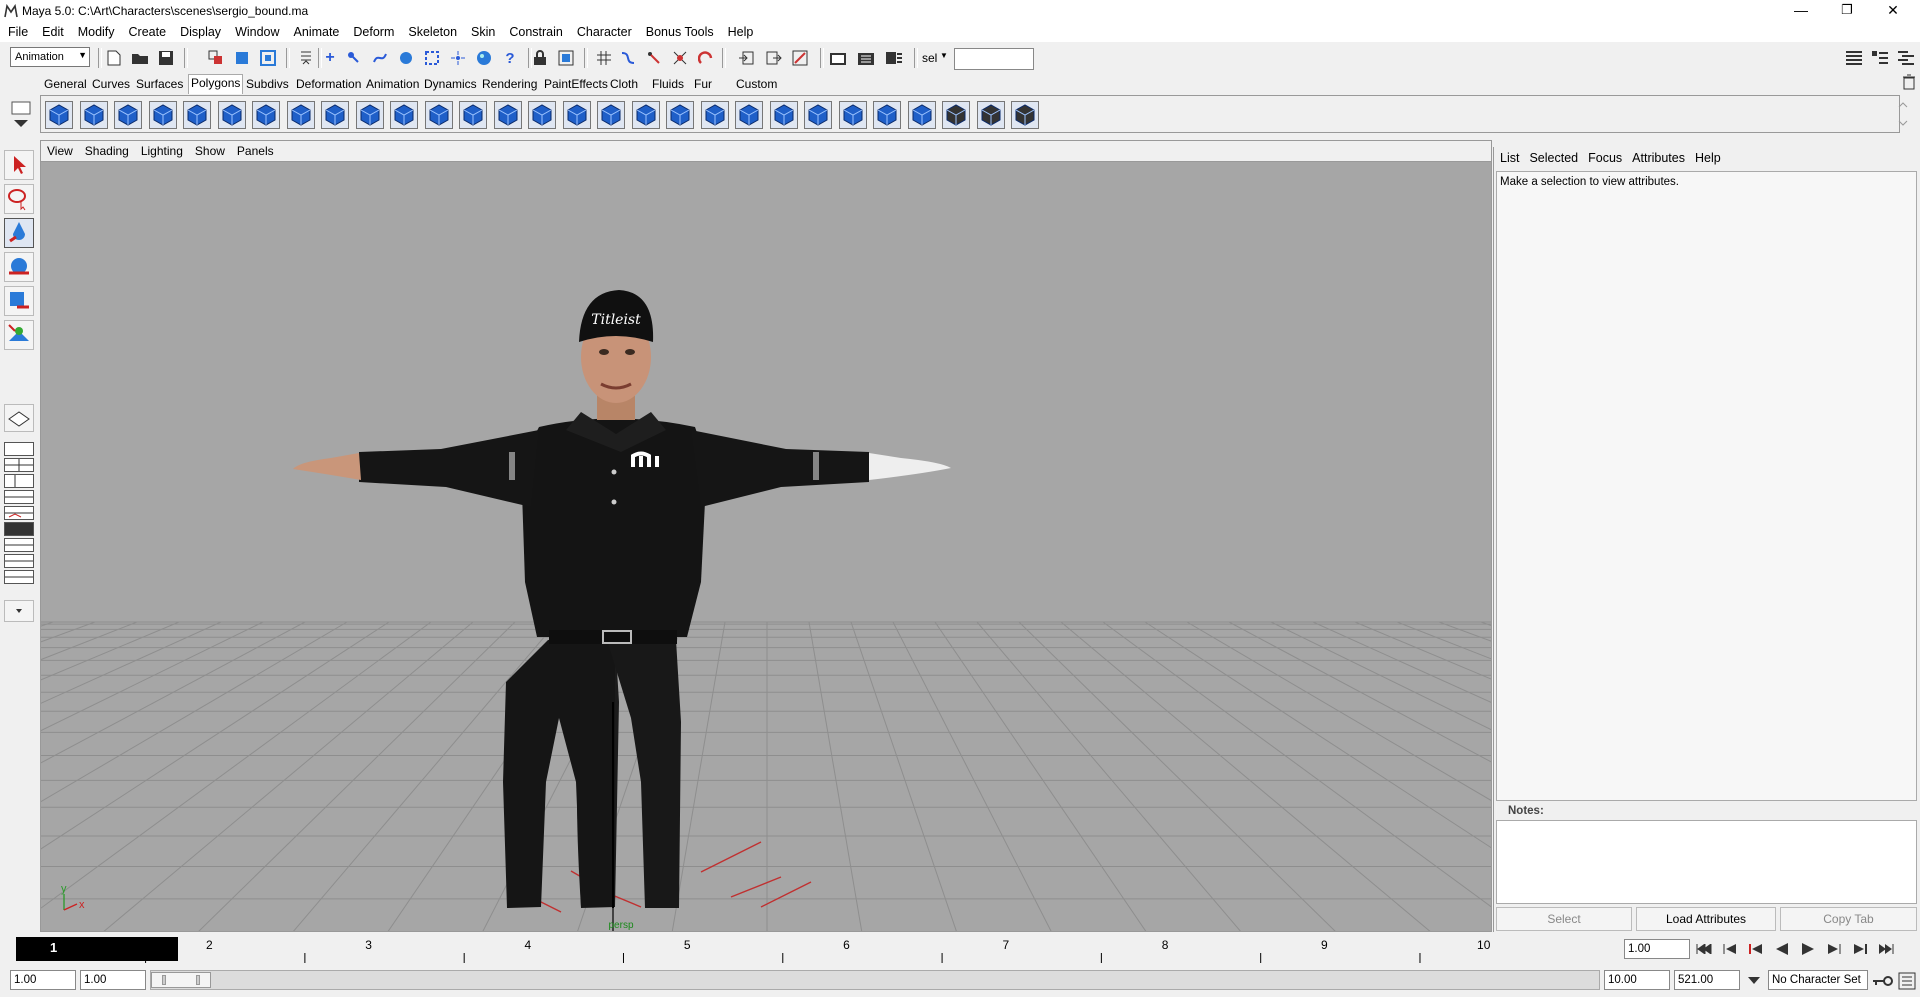 The height and width of the screenshot is (997, 1920). What do you see at coordinates (19, 165) in the screenshot?
I see `select-tool-icon` at bounding box center [19, 165].